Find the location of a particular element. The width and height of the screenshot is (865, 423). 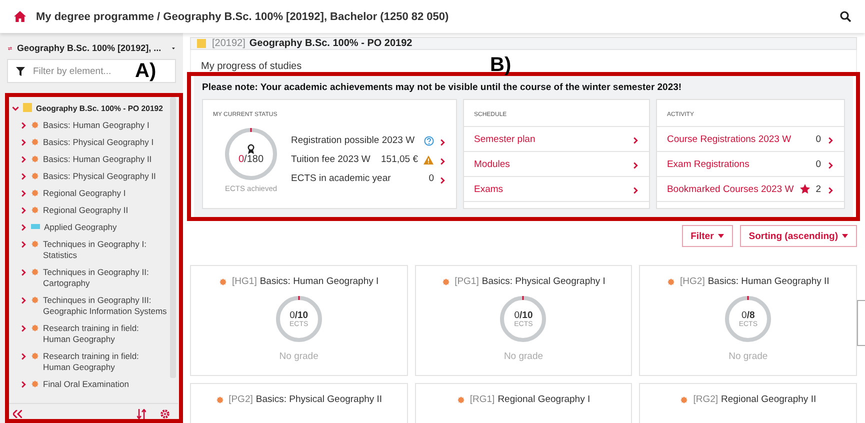

status-value: 151,05 € is located at coordinates (399, 159).